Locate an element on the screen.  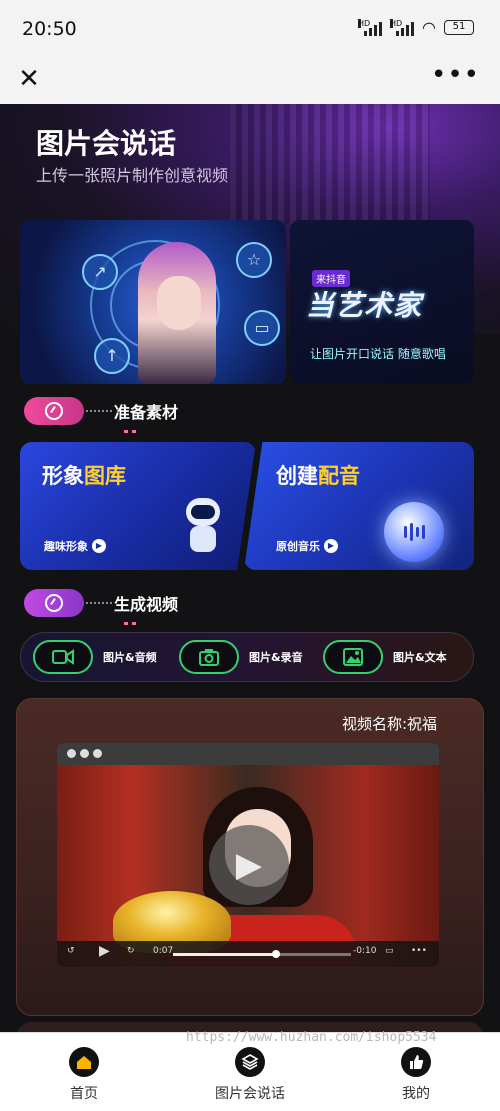
battery-icon: 51 is located at coordinates (459, 27).